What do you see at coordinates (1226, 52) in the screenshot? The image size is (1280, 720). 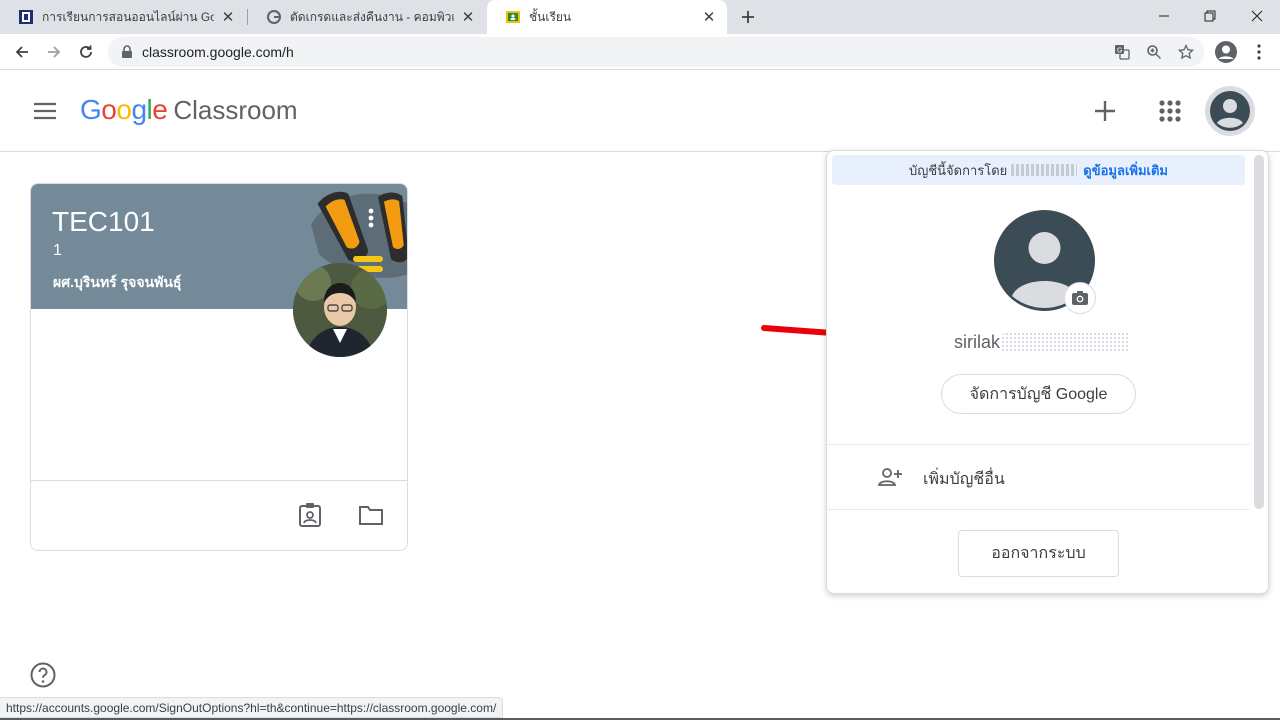 I see `profile-icon` at bounding box center [1226, 52].